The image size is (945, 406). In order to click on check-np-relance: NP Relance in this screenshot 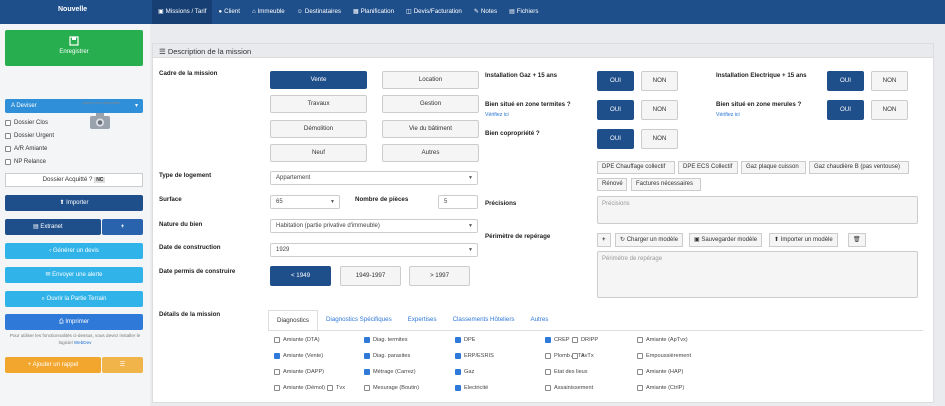, I will do `click(25, 162)`.